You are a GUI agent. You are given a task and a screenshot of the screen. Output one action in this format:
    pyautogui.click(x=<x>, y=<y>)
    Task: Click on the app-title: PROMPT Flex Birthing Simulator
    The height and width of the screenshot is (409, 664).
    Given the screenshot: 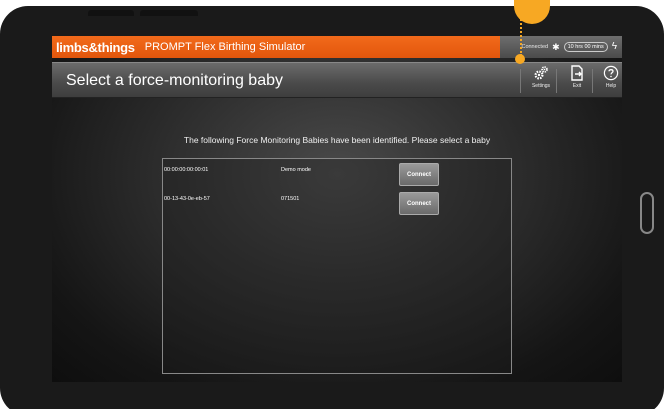 What is the action you would take?
    pyautogui.click(x=225, y=47)
    